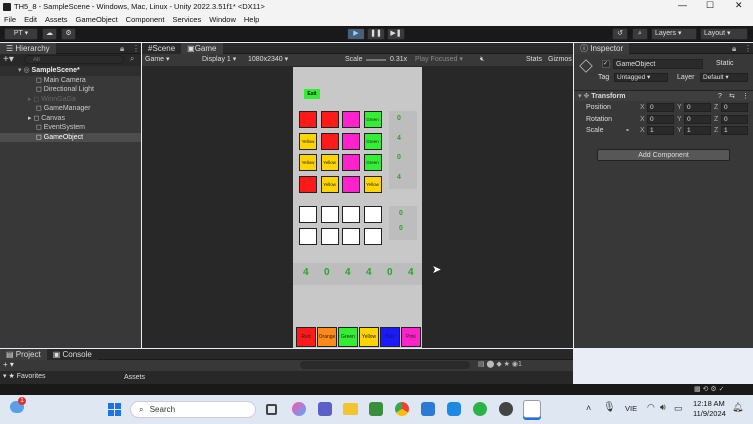 Image resolution: width=753 pixels, height=424 pixels. What do you see at coordinates (70, 81) in the screenshot?
I see `hierarchy-item: ◻ Main Camera` at bounding box center [70, 81].